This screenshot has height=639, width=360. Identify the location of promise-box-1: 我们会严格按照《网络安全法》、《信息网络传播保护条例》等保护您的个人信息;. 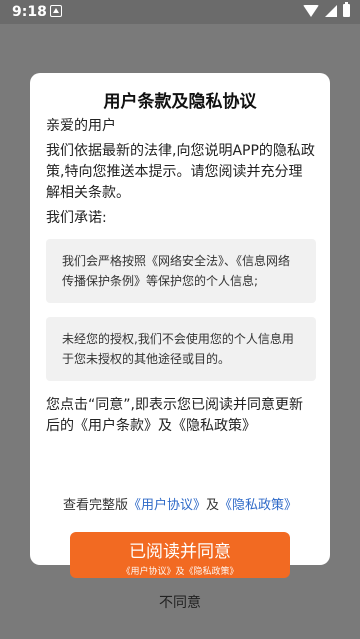
(181, 271).